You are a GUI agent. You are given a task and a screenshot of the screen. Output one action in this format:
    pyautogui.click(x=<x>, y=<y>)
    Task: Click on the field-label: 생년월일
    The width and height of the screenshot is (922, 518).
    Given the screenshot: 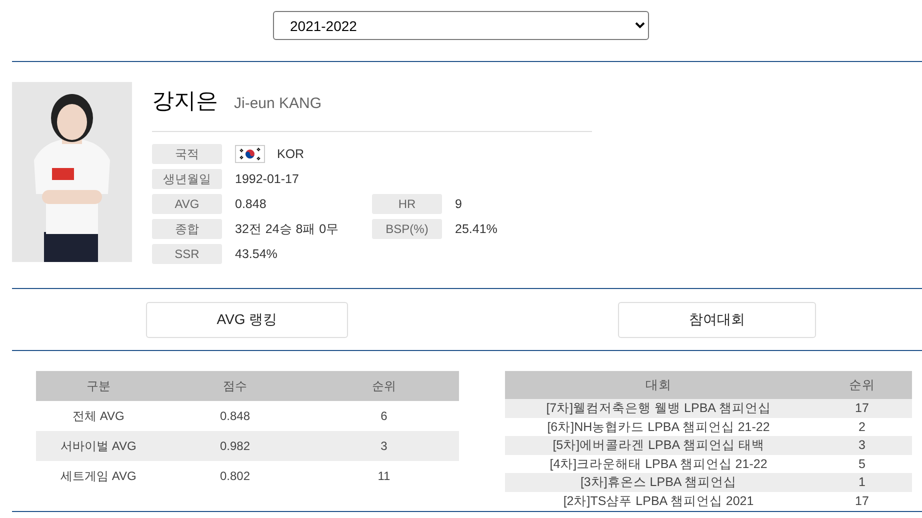 What is the action you would take?
    pyautogui.click(x=187, y=179)
    